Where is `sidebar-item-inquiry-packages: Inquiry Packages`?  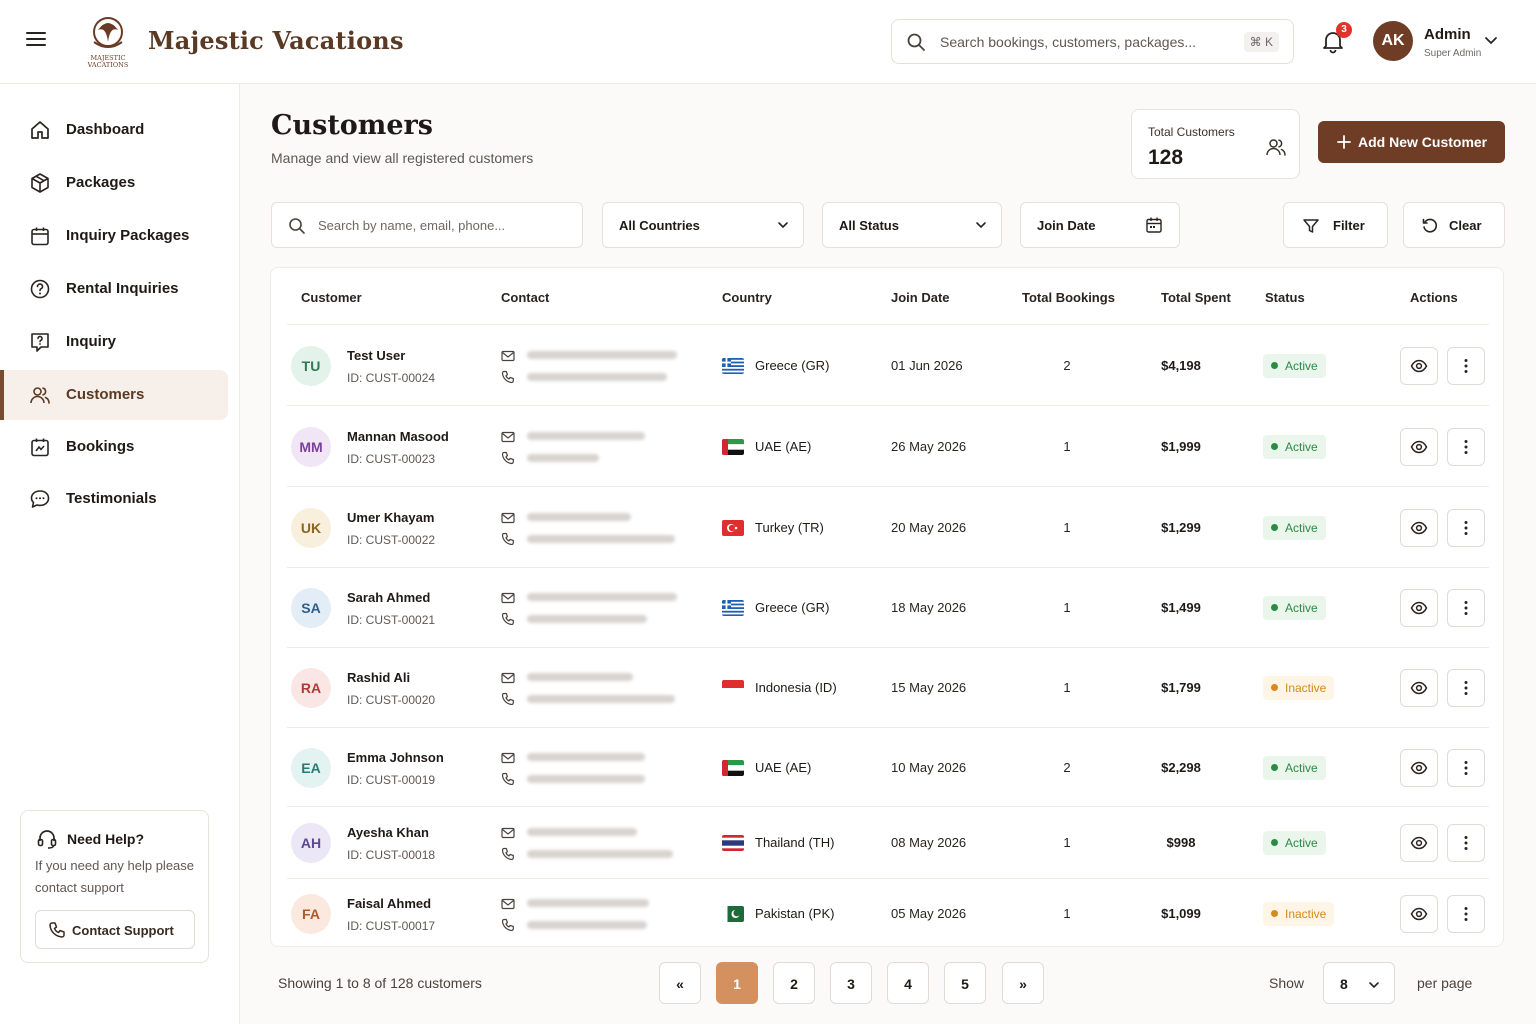
sidebar-item-inquiry-packages: Inquiry Packages is located at coordinates (114, 236).